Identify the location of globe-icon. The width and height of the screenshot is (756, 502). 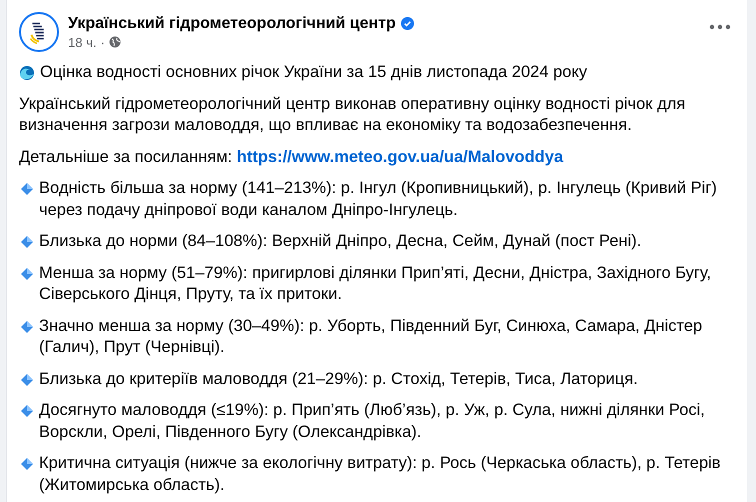
(114, 42).